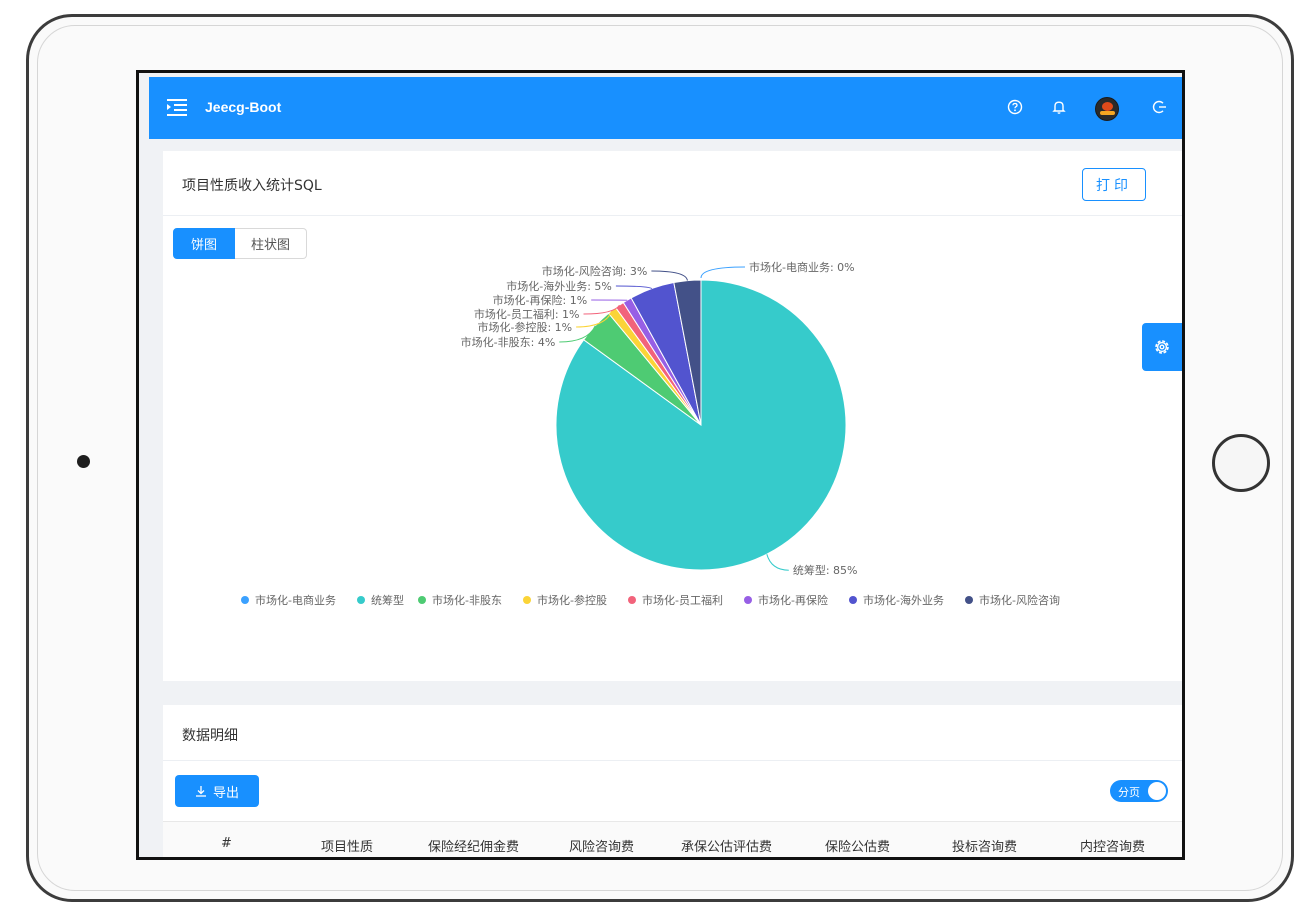  What do you see at coordinates (682, 600) in the screenshot?
I see `legend-item: 市场化-员工福利` at bounding box center [682, 600].